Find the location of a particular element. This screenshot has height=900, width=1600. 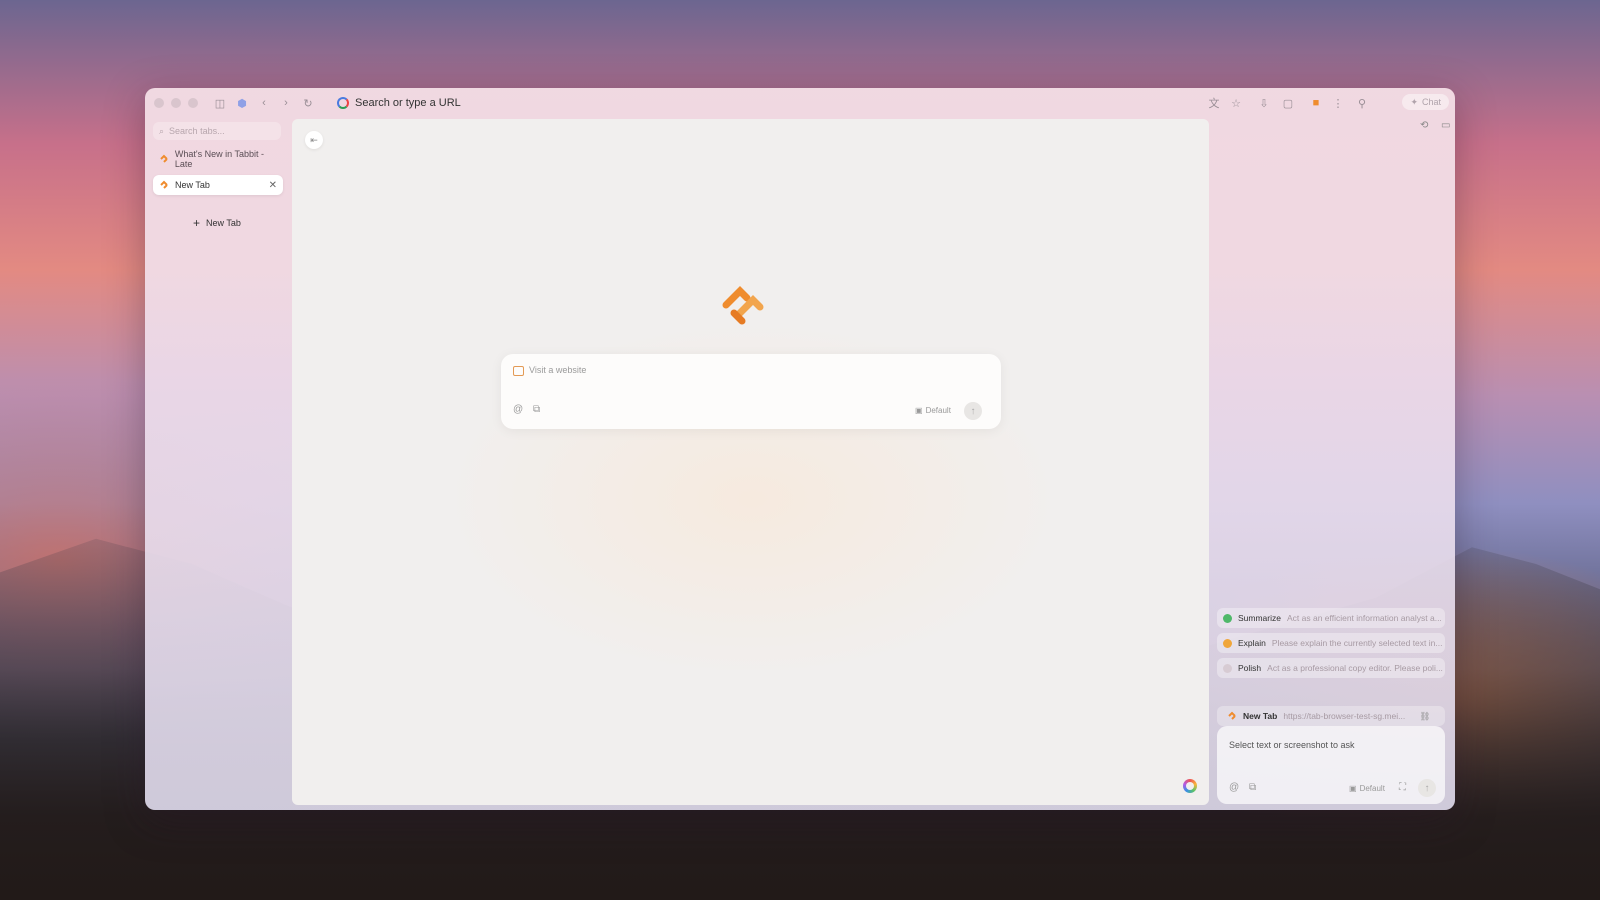

download-icon: ⇩ is located at coordinates (1264, 103).